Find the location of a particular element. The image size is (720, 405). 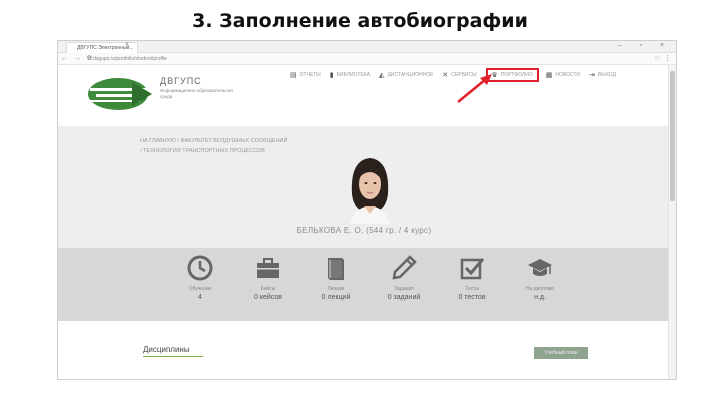

avatar is located at coordinates (370, 189).